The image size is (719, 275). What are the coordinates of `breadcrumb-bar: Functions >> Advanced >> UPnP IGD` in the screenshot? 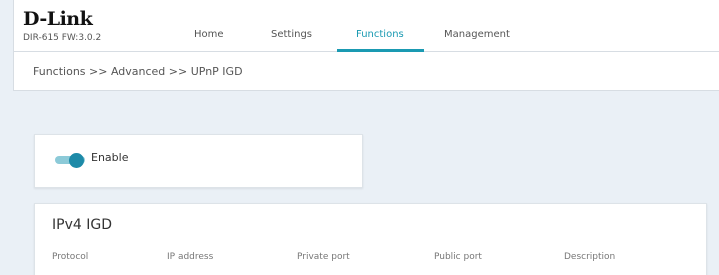 It's located at (366, 71).